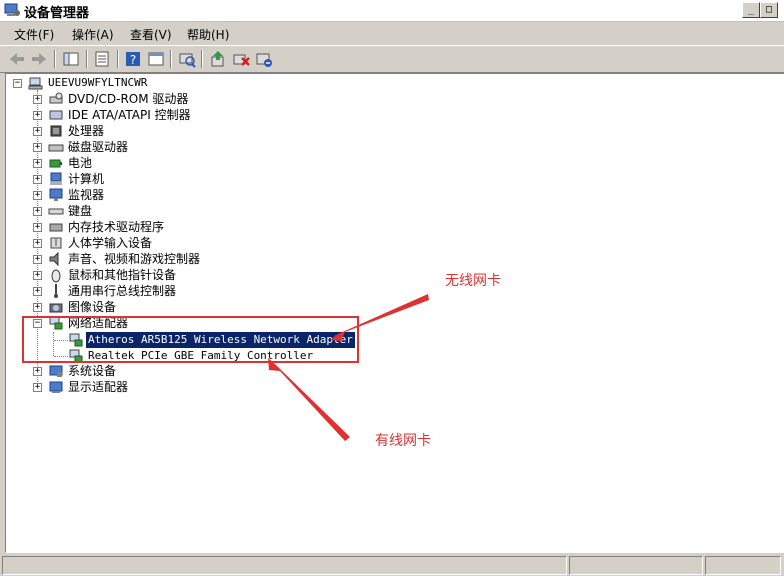 The height and width of the screenshot is (576, 784). What do you see at coordinates (80, 163) in the screenshot?
I see `category-batteries: 电池` at bounding box center [80, 163].